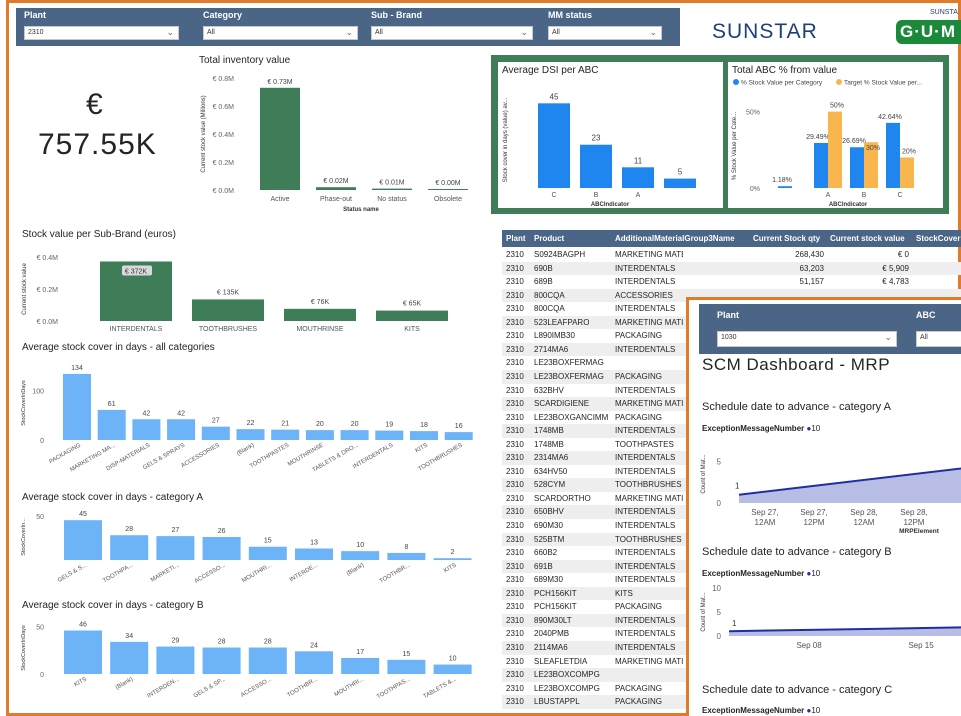  What do you see at coordinates (864, 512) in the screenshot?
I see `x-tick-label: Sep 28,` at bounding box center [864, 512].